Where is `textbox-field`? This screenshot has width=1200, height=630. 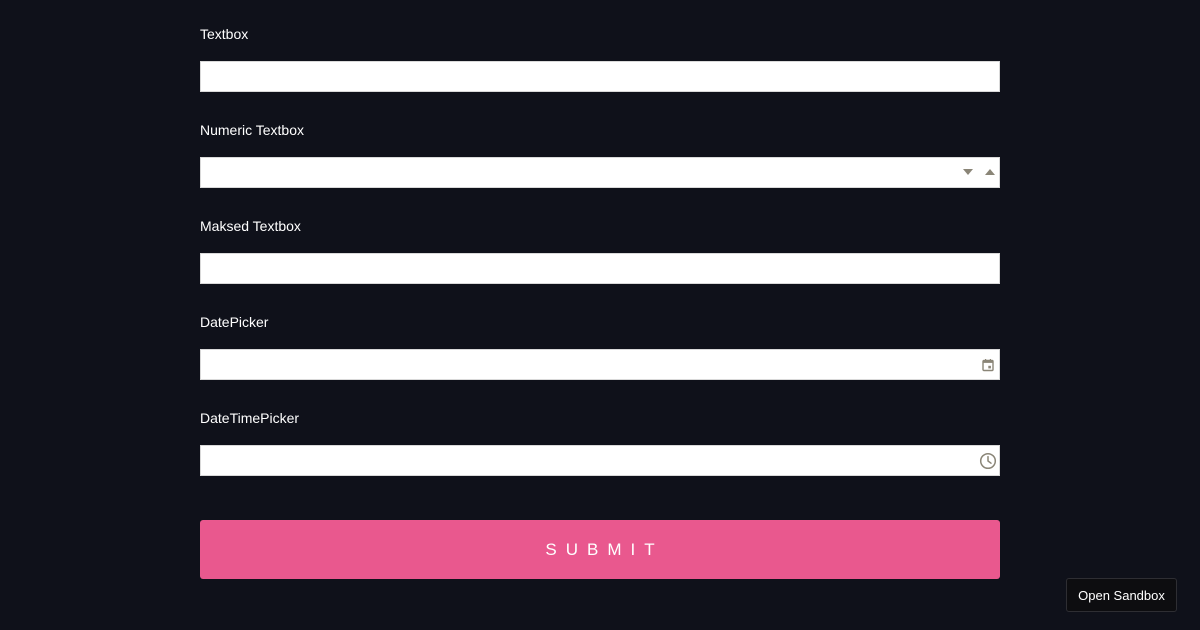
textbox-field is located at coordinates (600, 76).